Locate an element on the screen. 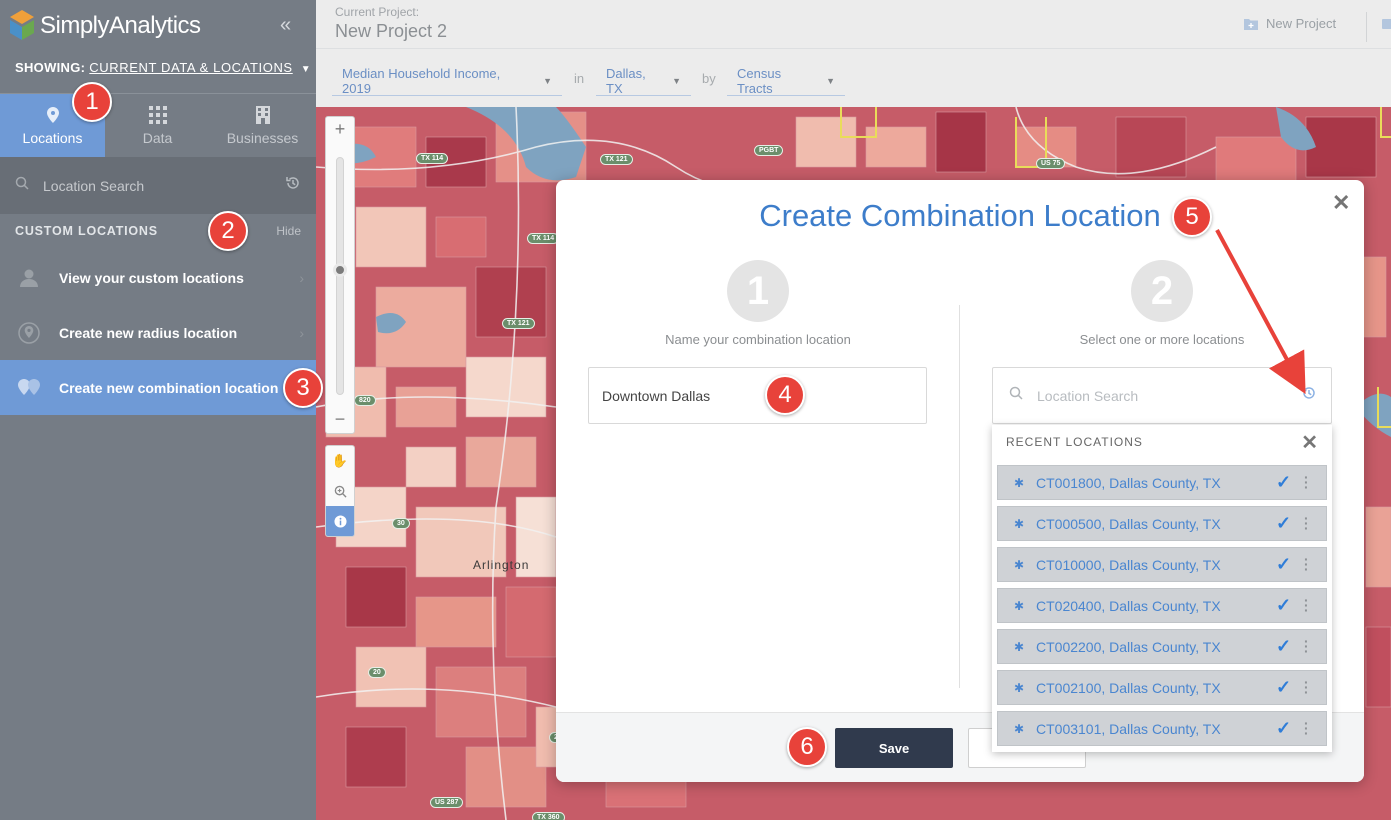  recent-location-label: CT000500, Dallas County, TX is located at coordinates (1128, 523).